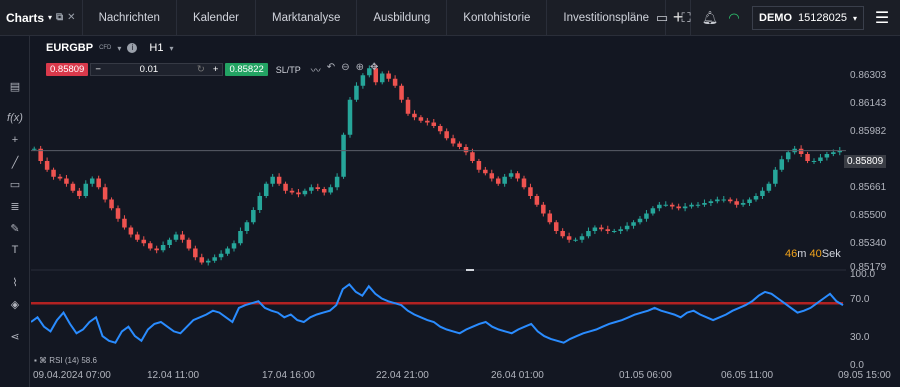 Image resolution: width=900 pixels, height=387 pixels. I want to click on brush-icon: ✎, so click(15, 228).